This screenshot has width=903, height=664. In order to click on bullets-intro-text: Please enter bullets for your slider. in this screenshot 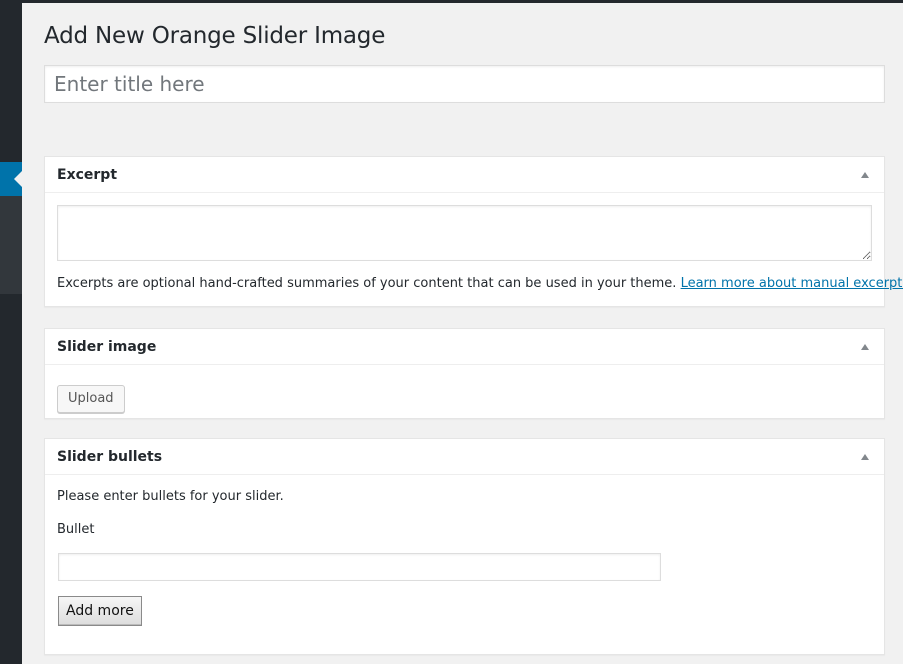, I will do `click(170, 496)`.